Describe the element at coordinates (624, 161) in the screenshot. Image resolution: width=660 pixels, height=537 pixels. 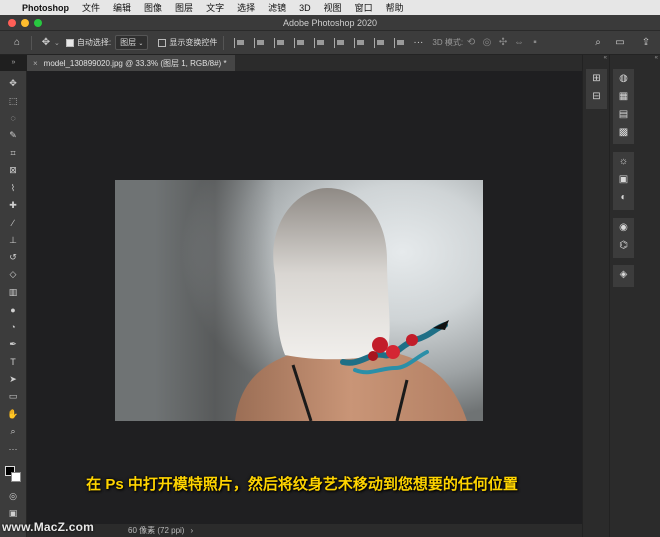
I see `learn-icon: ☼` at that location.